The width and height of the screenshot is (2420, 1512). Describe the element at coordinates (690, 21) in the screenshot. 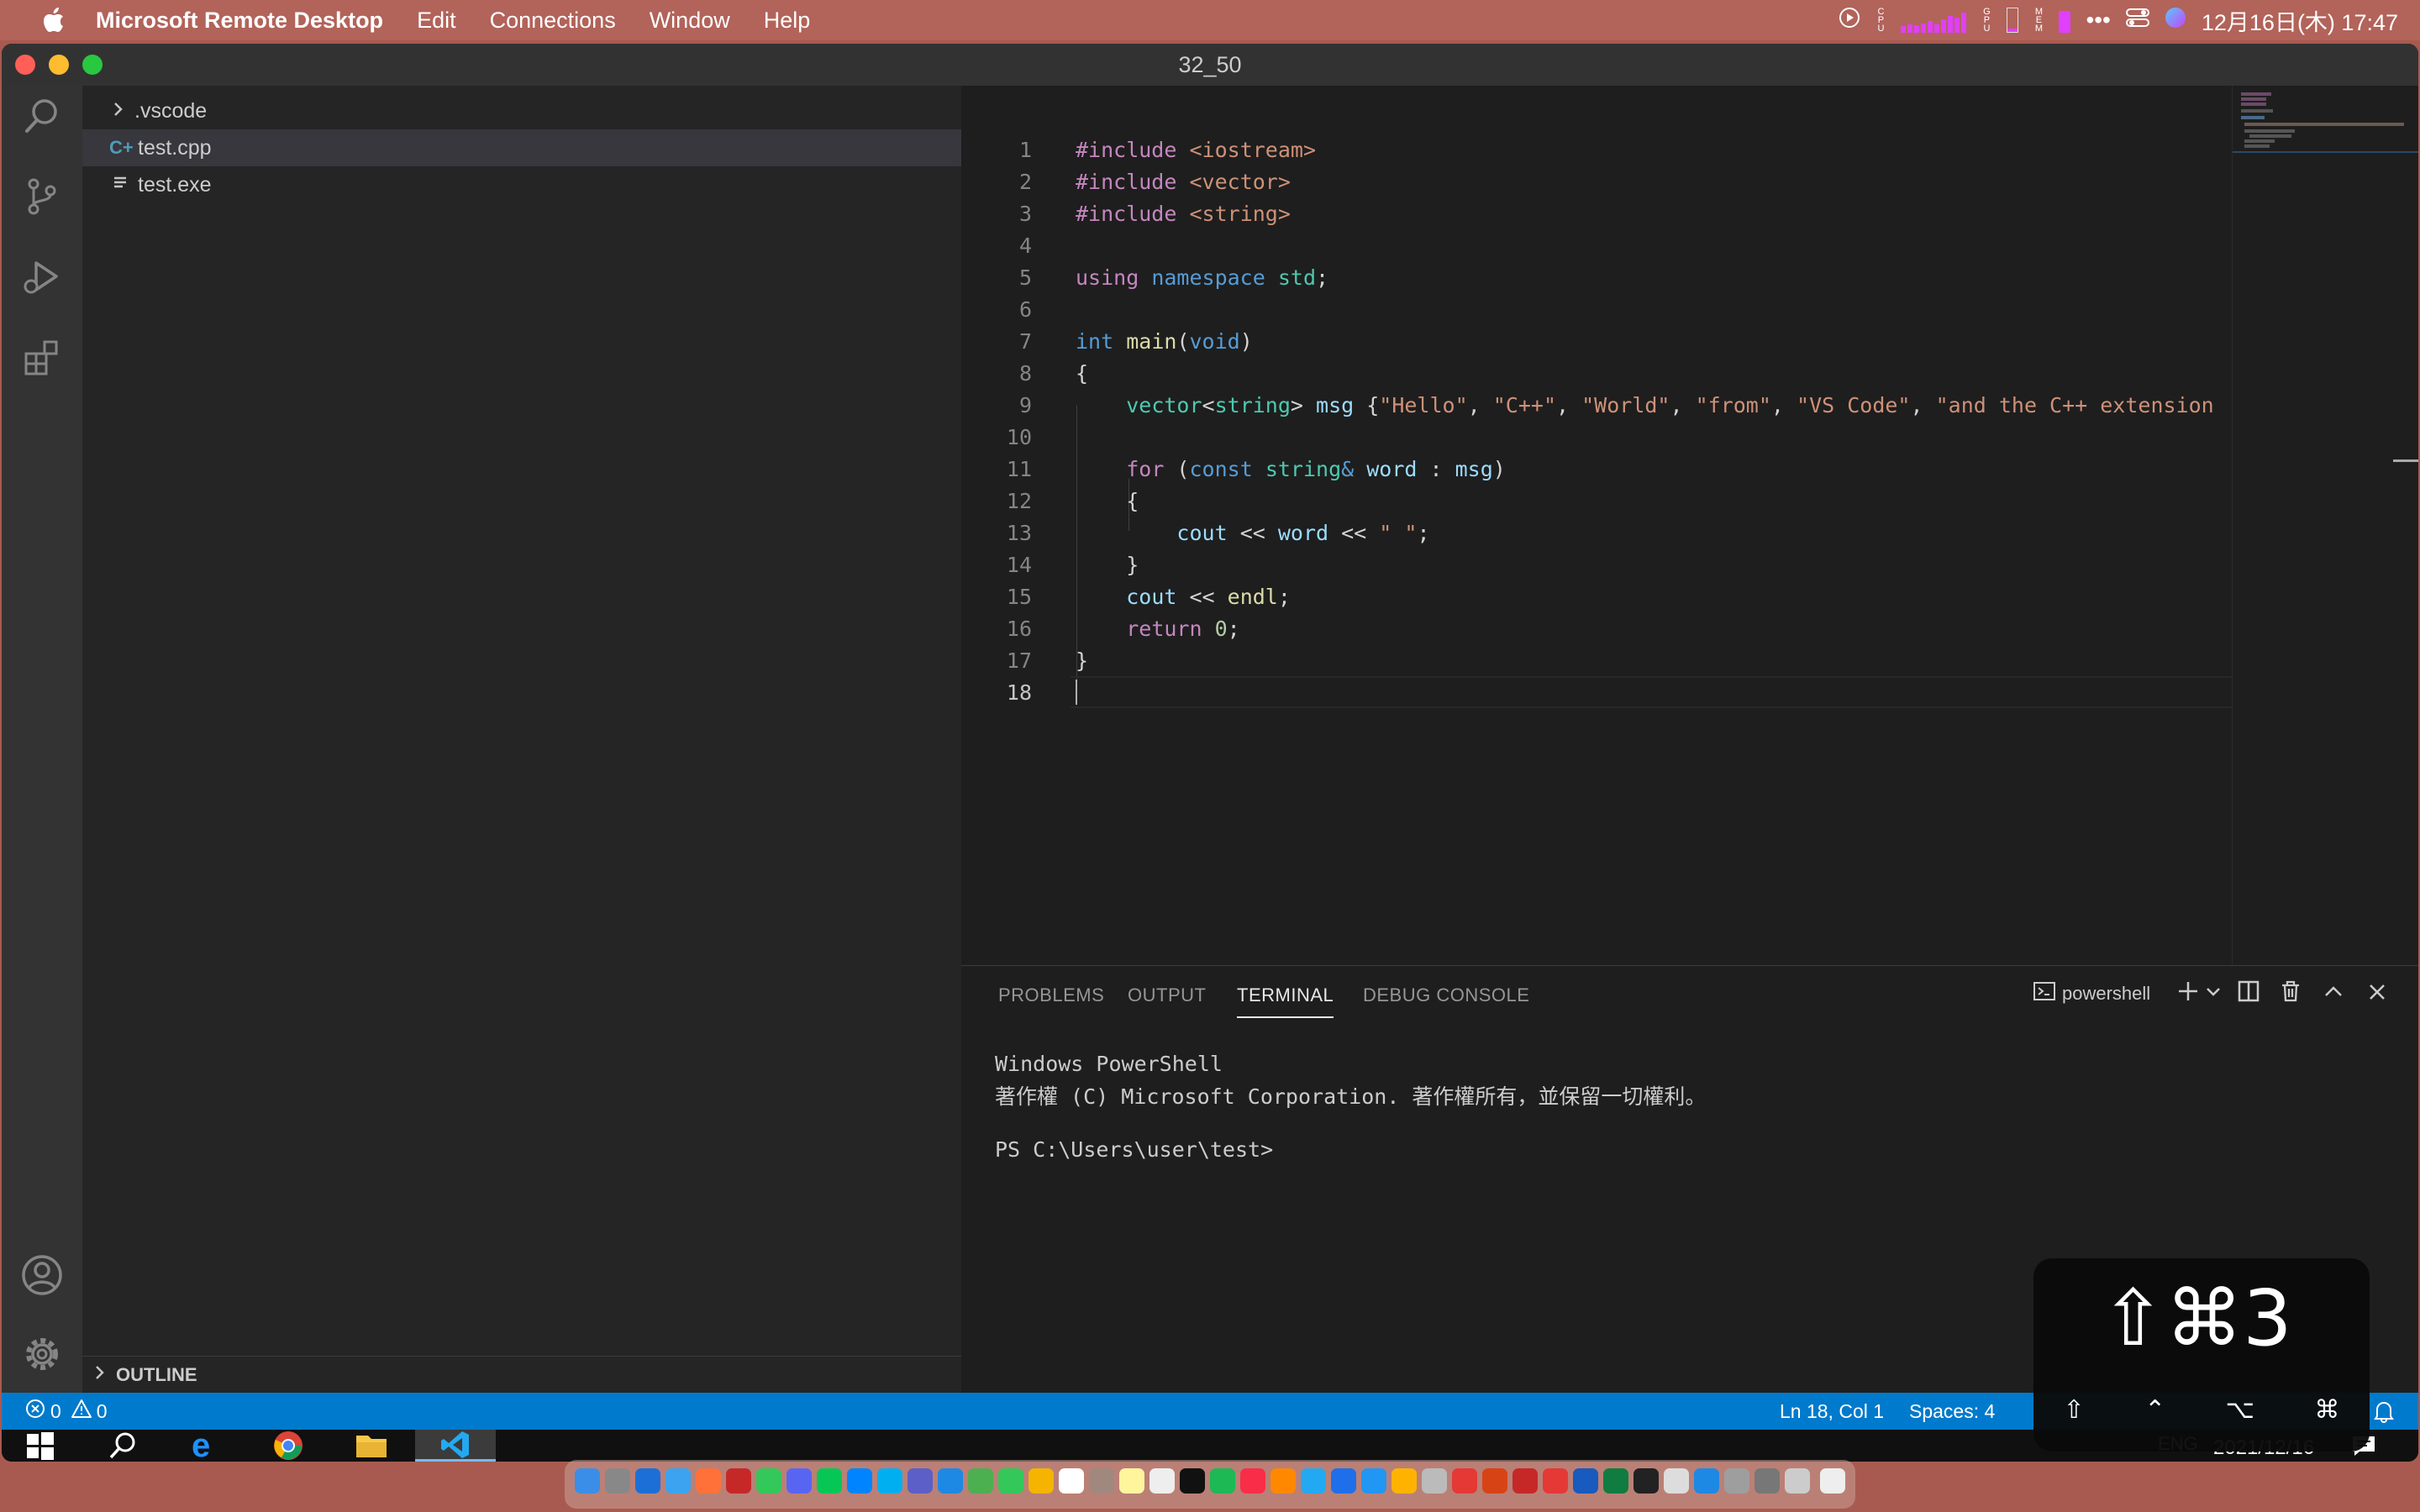

I see `menu-window: Window` at that location.